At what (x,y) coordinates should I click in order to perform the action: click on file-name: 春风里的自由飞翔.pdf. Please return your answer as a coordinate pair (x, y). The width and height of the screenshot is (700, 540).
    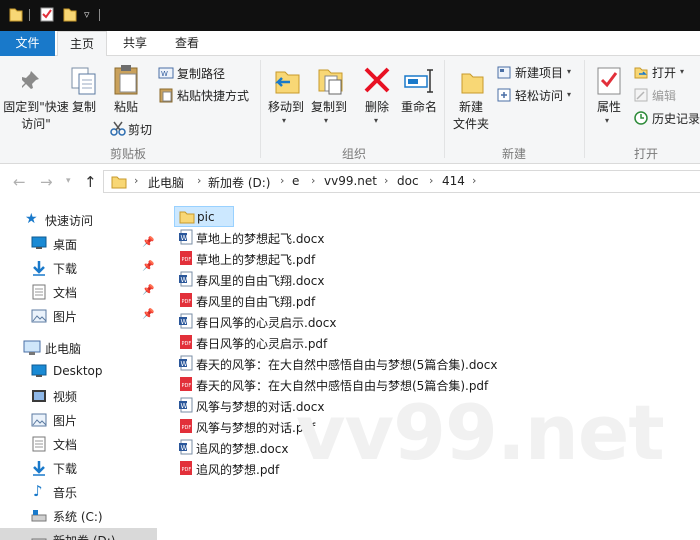
    Looking at the image, I should click on (256, 302).